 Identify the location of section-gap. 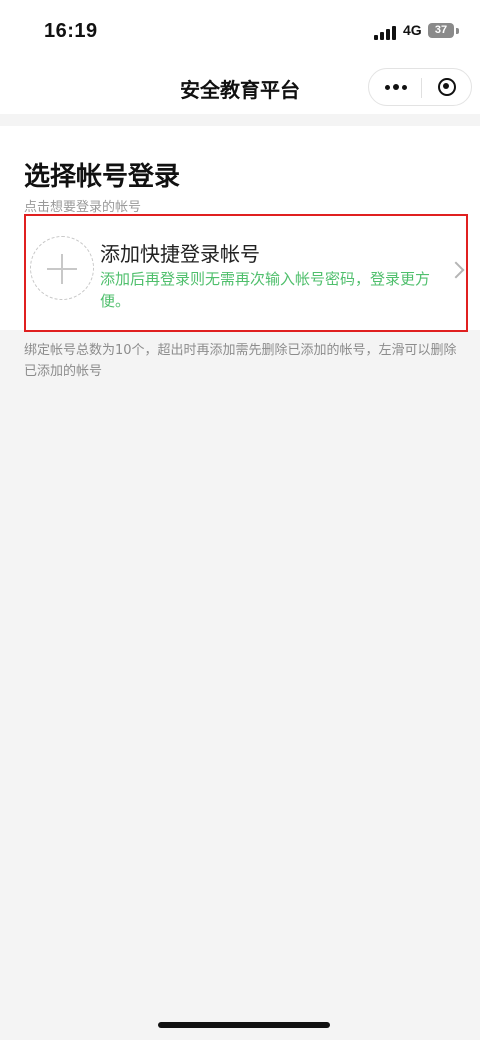
(240, 120).